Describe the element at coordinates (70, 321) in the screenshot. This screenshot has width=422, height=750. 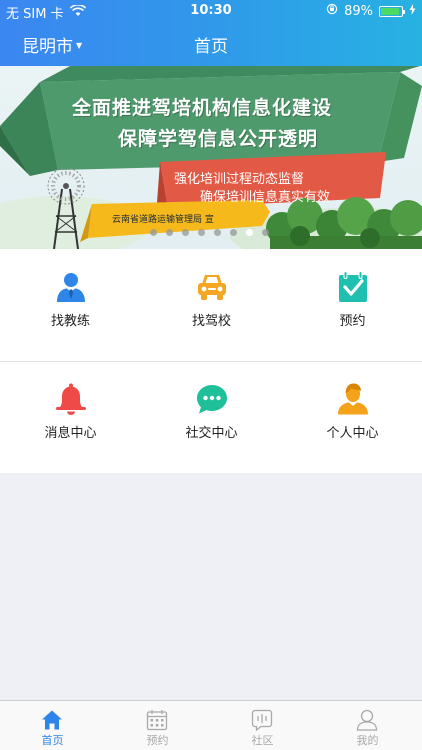
I see `grid-item-label: 找教练` at that location.